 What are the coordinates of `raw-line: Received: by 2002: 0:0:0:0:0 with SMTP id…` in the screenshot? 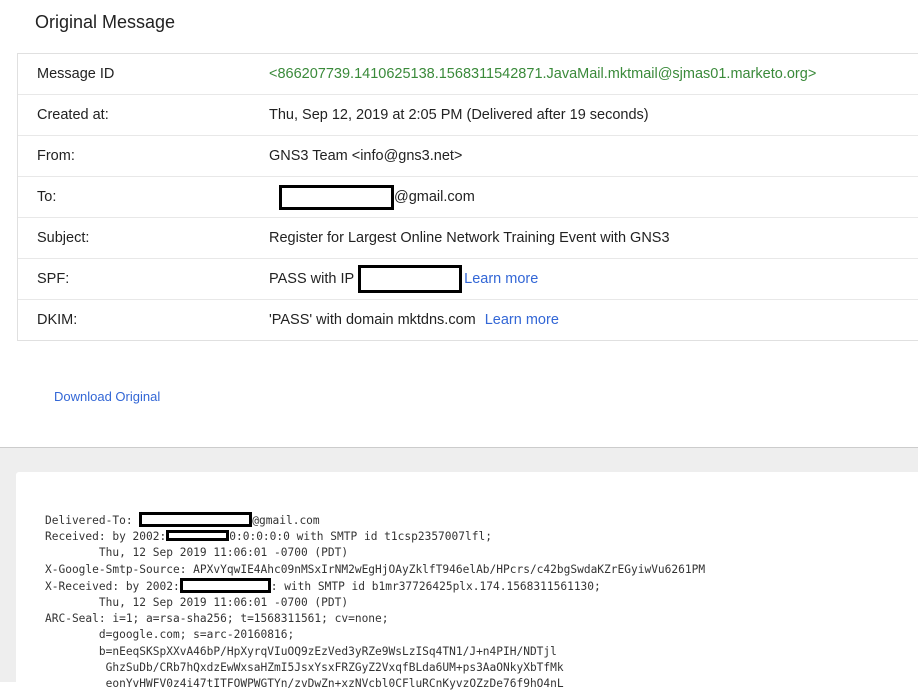 It's located at (268, 537).